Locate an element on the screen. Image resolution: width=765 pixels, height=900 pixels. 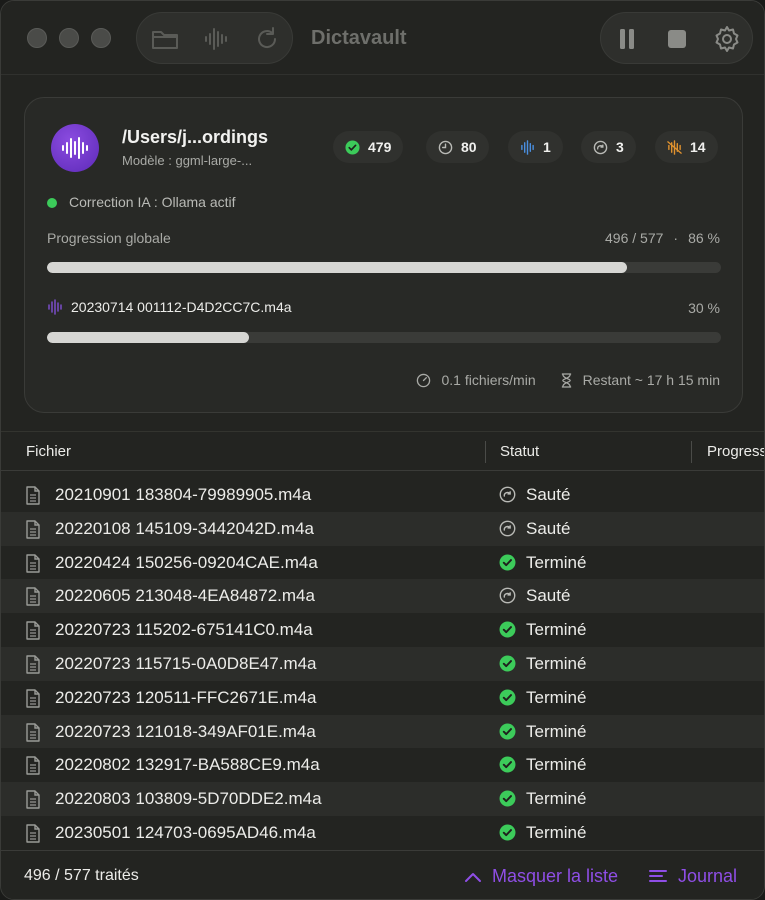
hide-list-button: Masquer la liste is located at coordinates (541, 876).